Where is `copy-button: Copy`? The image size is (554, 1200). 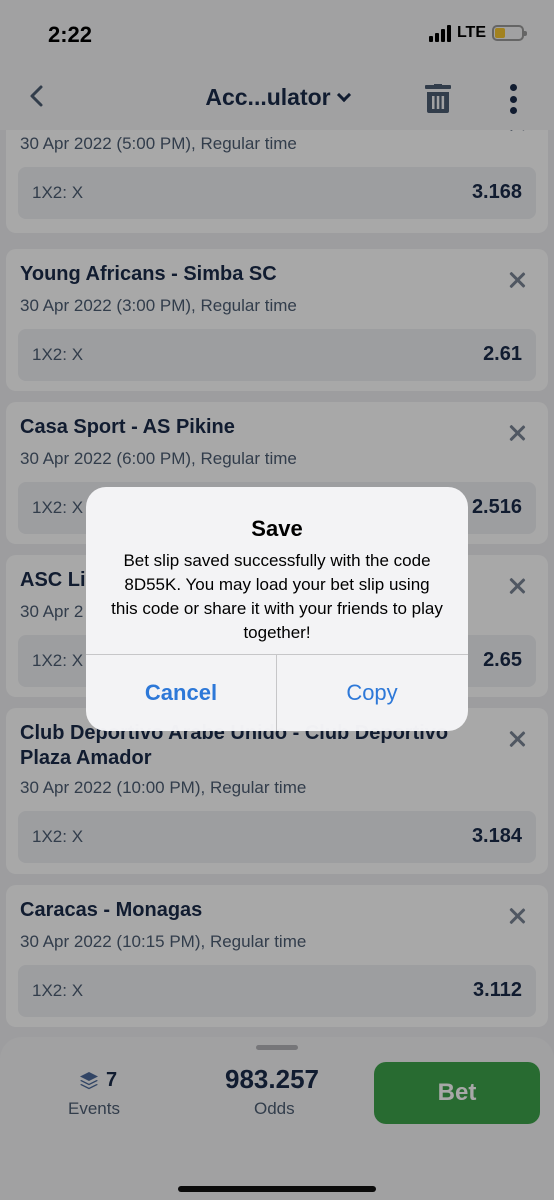
copy-button: Copy is located at coordinates (372, 693).